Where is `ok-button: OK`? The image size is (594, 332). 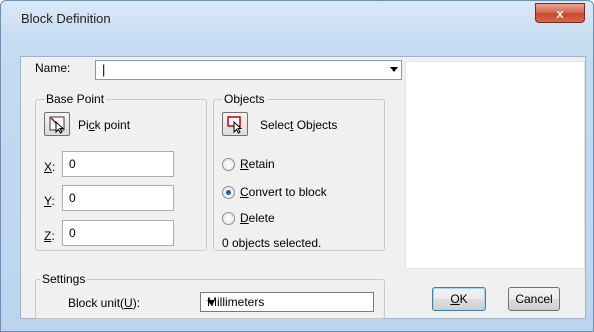 ok-button: OK is located at coordinates (459, 299).